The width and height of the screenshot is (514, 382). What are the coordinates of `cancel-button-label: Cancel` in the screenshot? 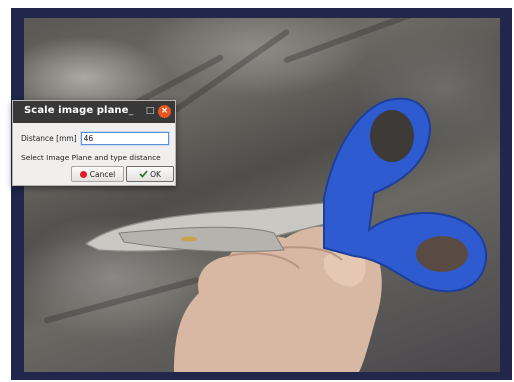 It's located at (102, 174).